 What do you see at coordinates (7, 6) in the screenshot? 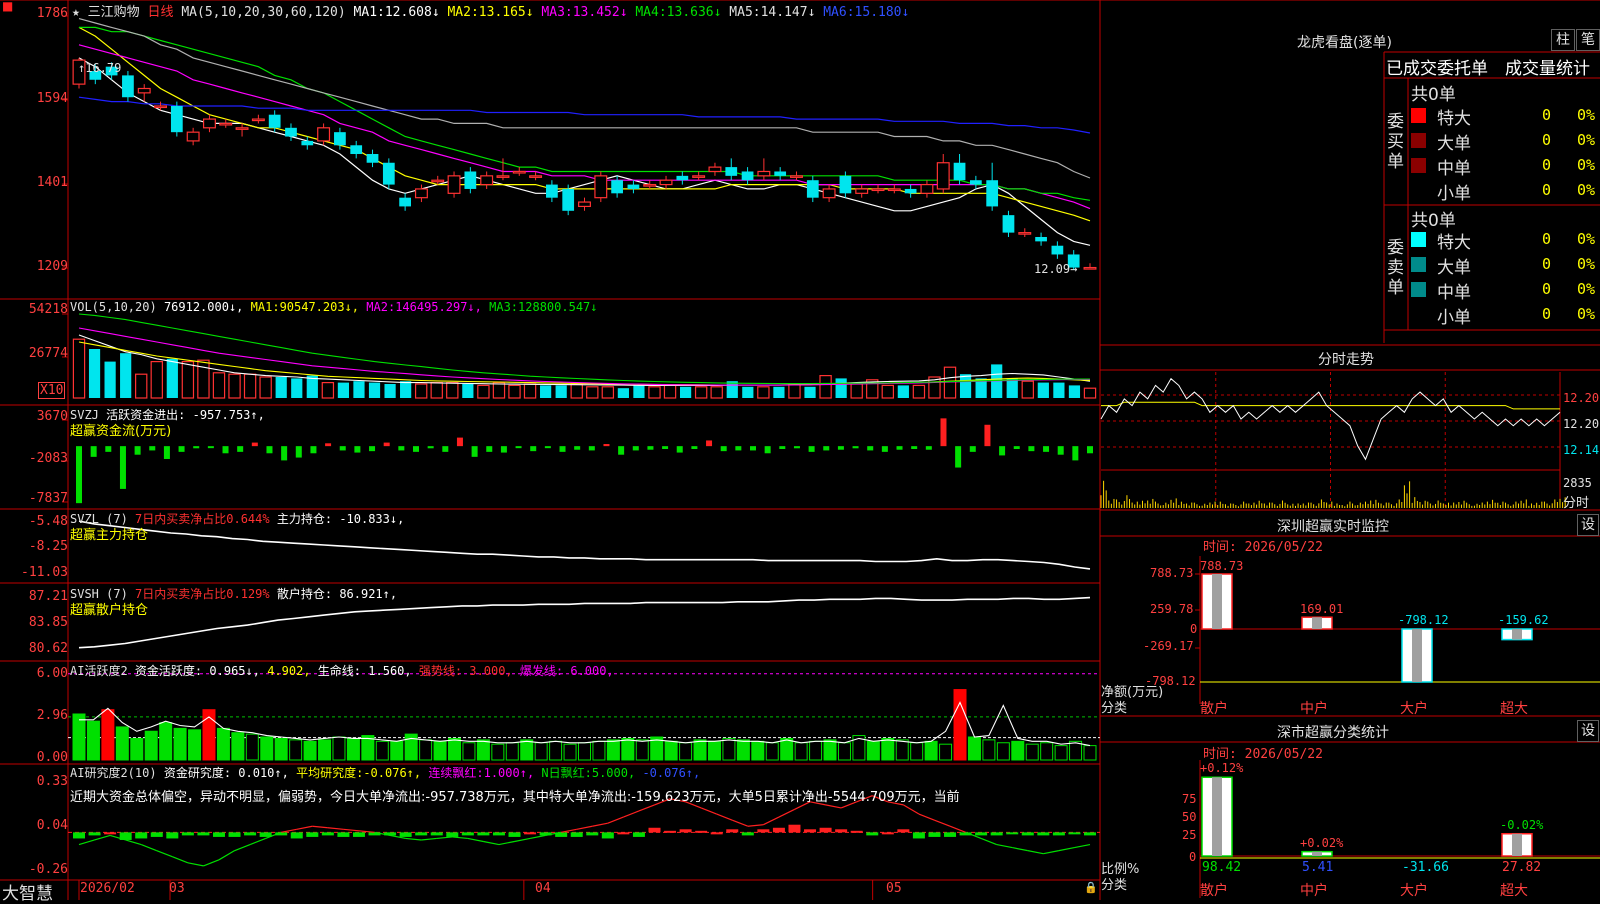
I see `menu-marker-icon: ■` at bounding box center [7, 6].